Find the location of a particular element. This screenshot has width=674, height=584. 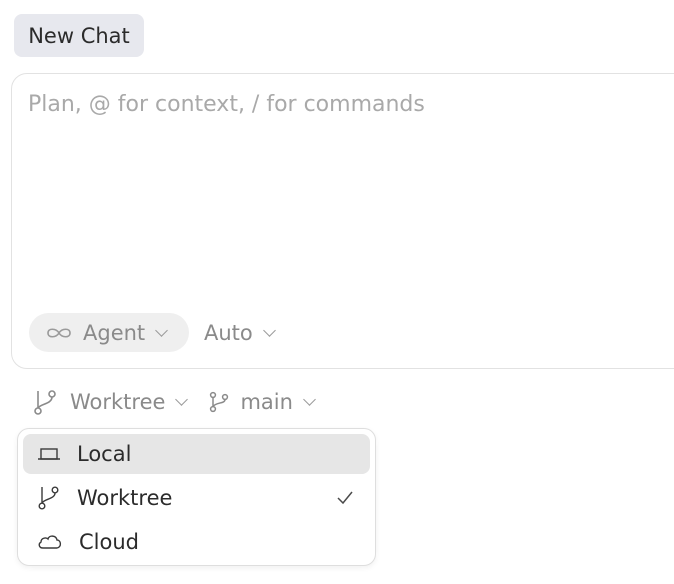

git-branch-icon is located at coordinates (219, 402).